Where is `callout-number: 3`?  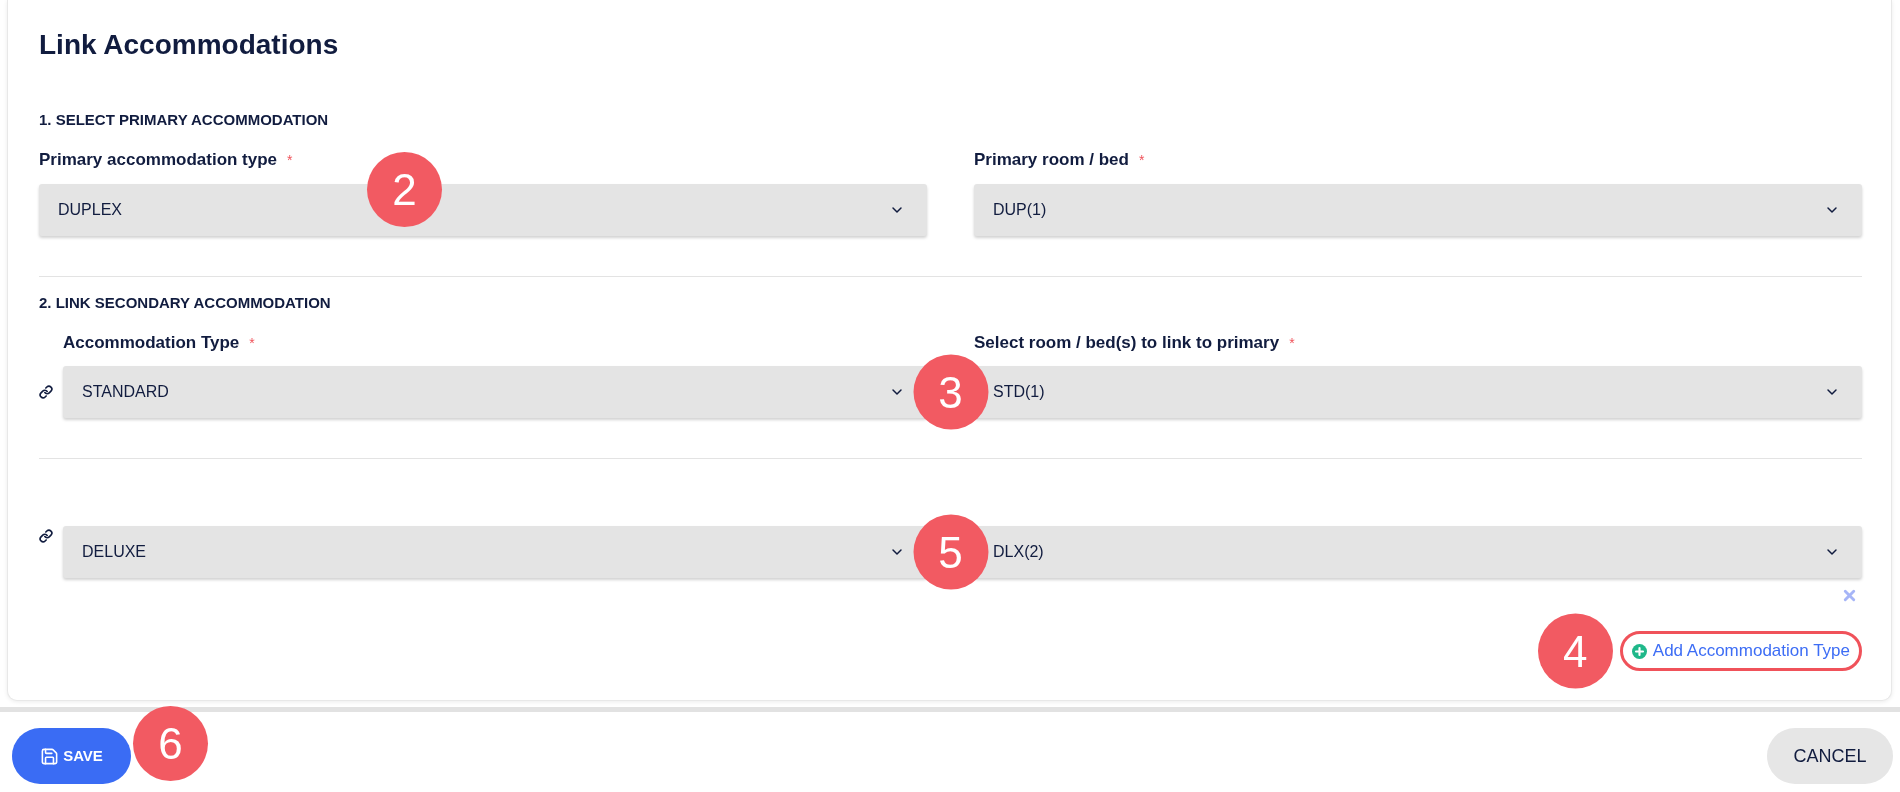 callout-number: 3 is located at coordinates (950, 392).